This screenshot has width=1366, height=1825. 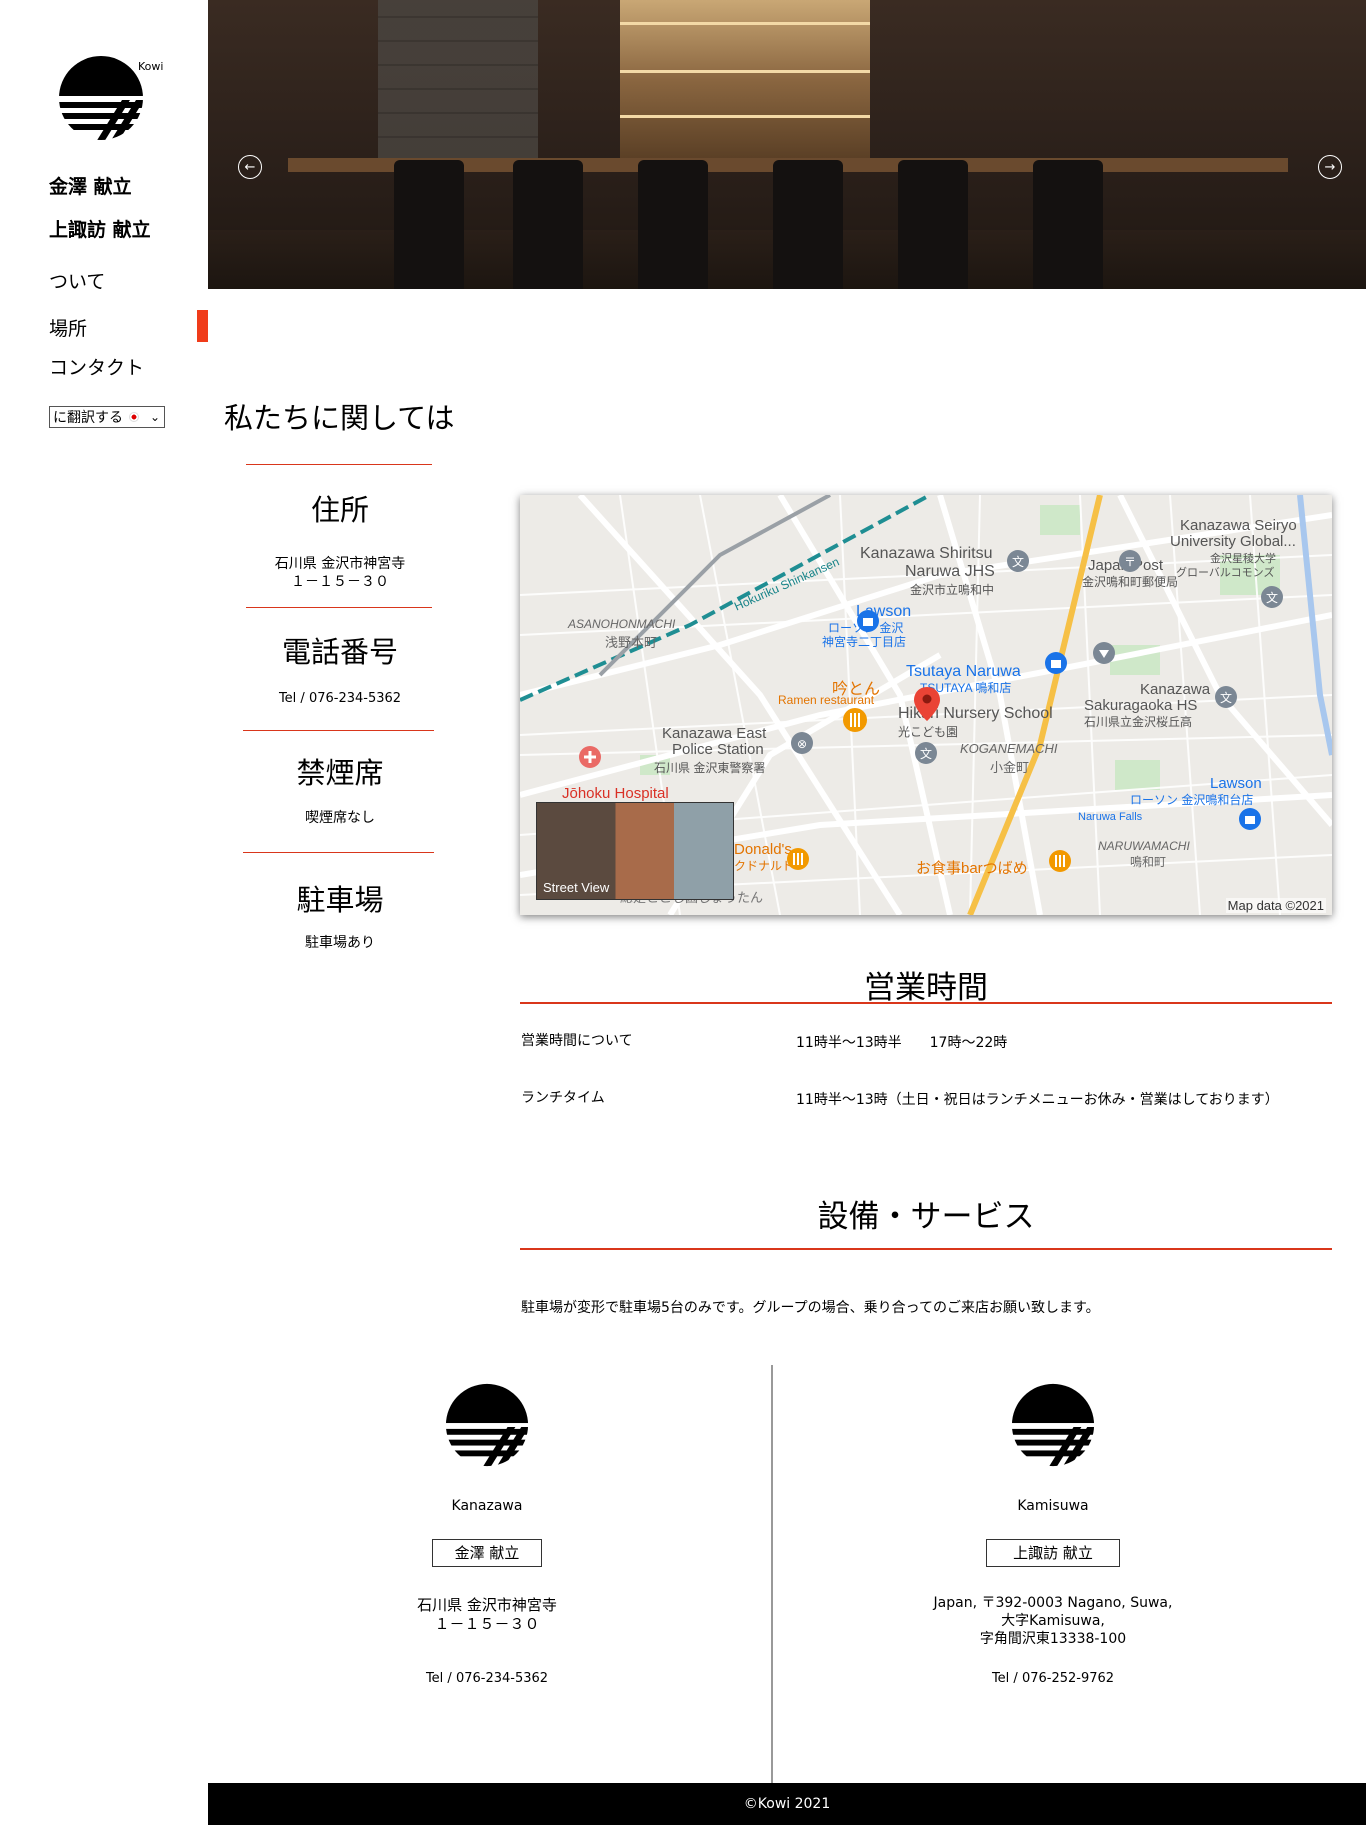 What do you see at coordinates (134, 417) in the screenshot?
I see `japan-flag-icon` at bounding box center [134, 417].